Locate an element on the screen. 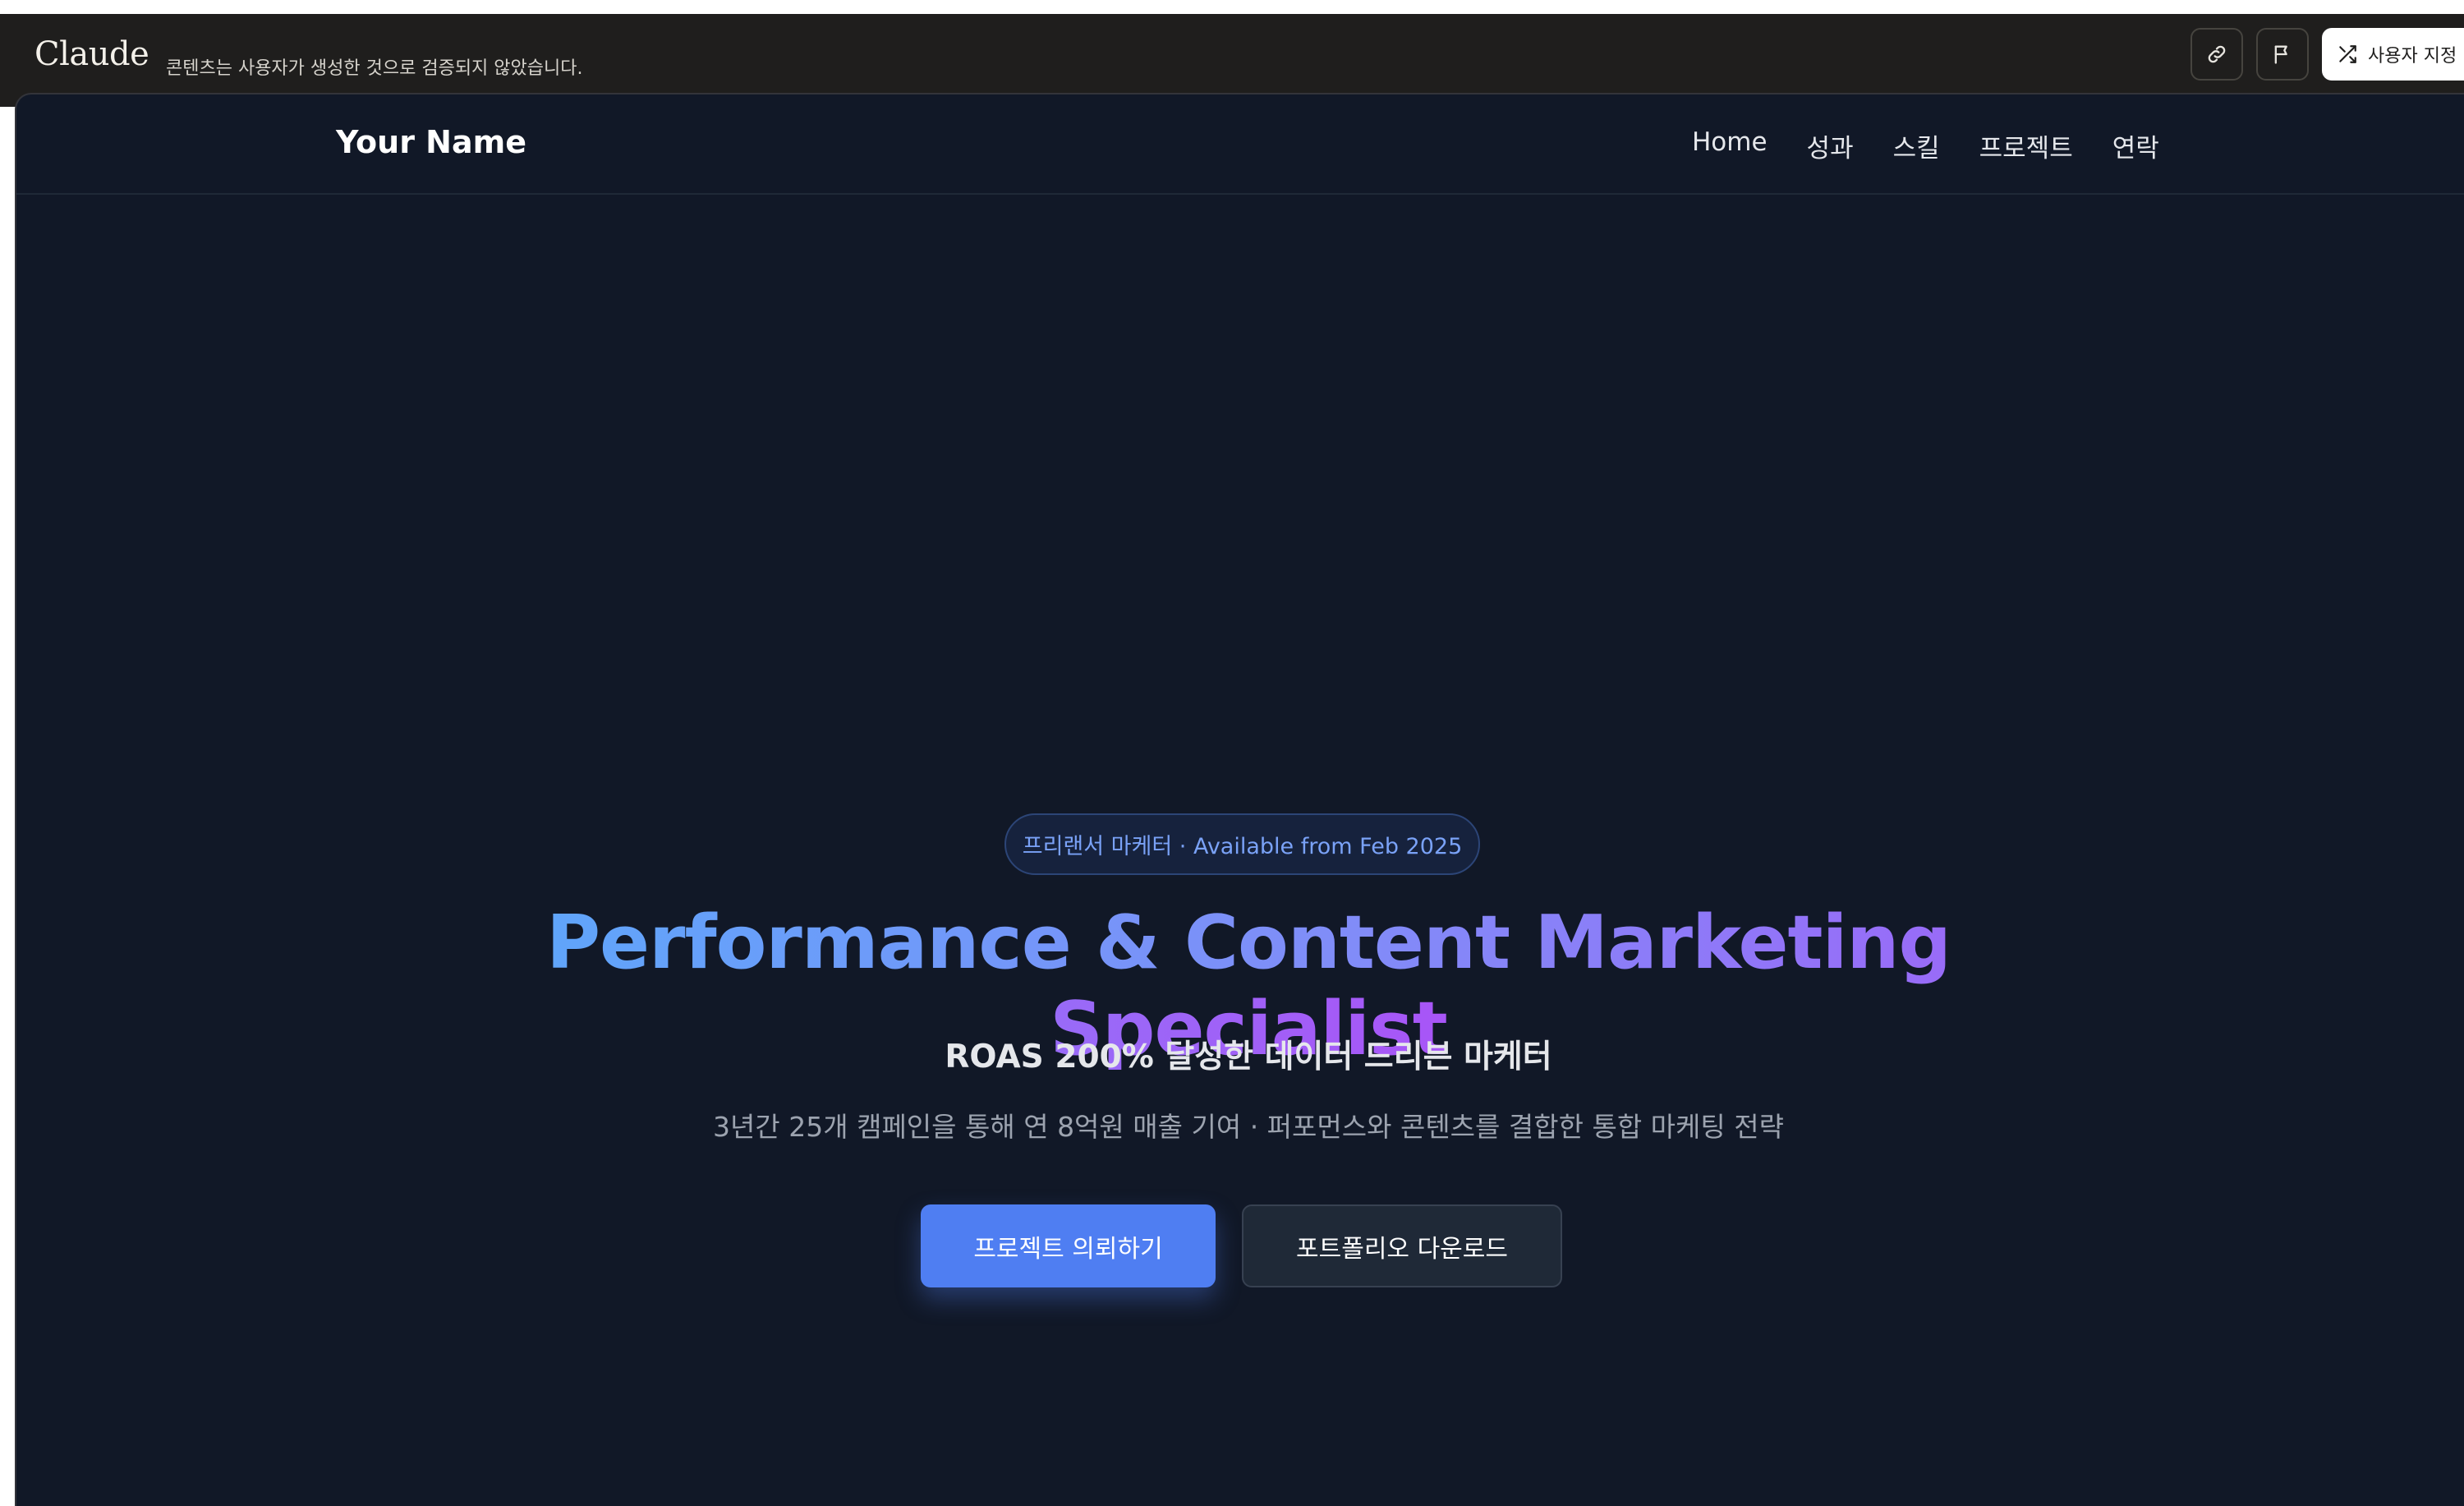  hero-subtitle: ROAS 200% 달성한 데이터 드리븐 마케터 is located at coordinates (1248, 1057).